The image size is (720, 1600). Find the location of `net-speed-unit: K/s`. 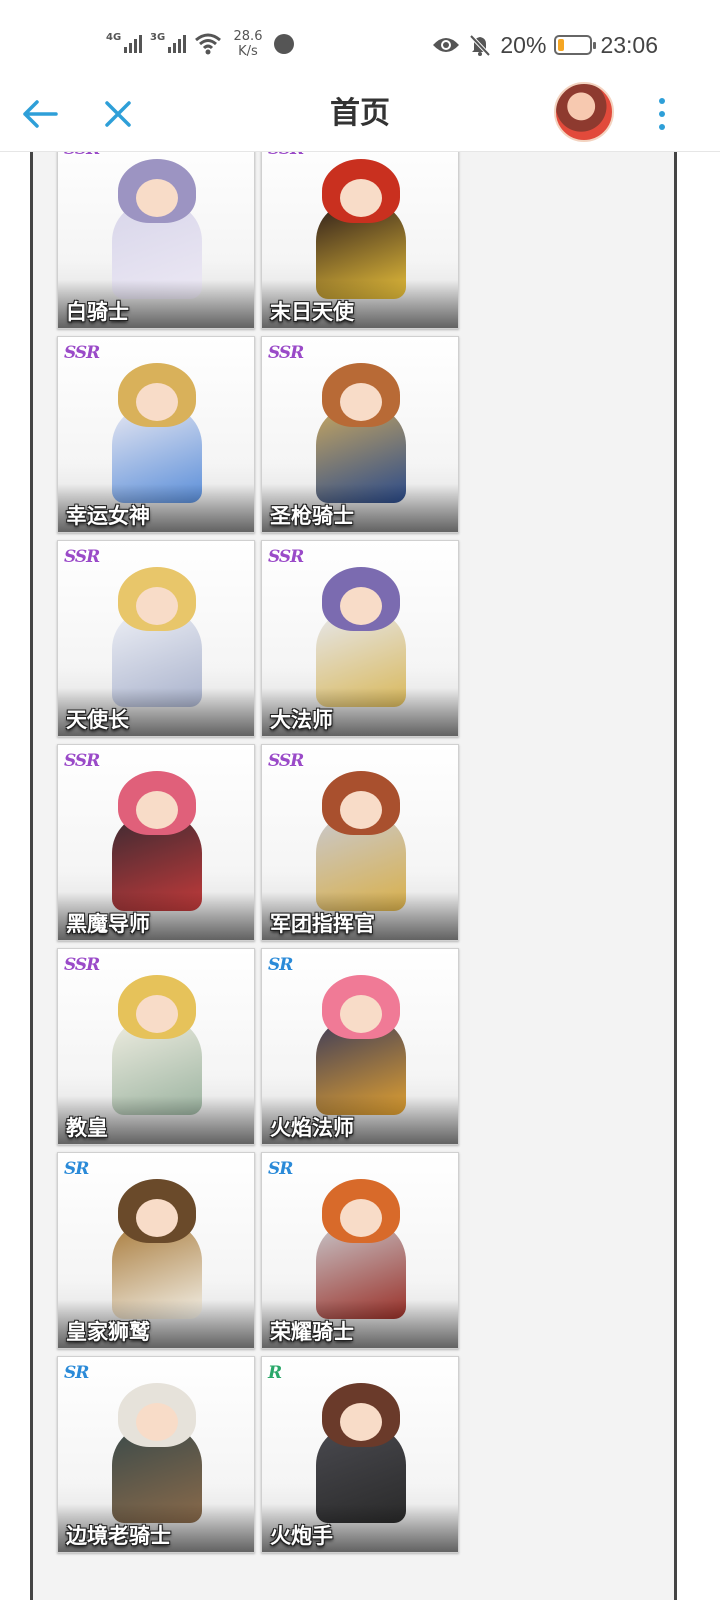

net-speed-unit: K/s is located at coordinates (248, 51).